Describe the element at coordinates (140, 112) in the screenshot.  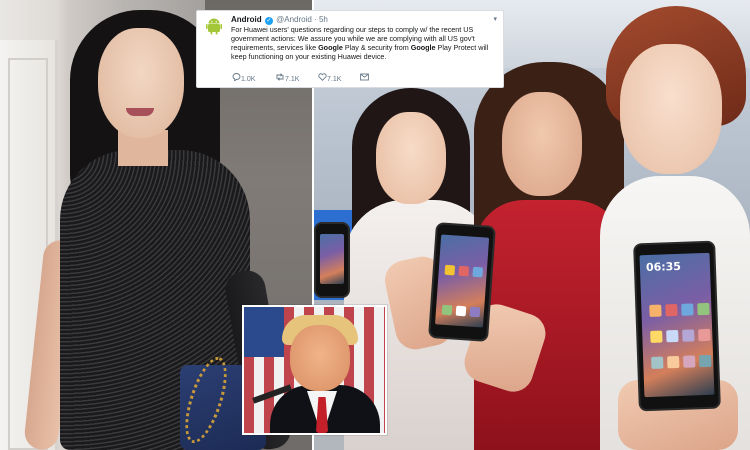
I see `woman-mouth` at that location.